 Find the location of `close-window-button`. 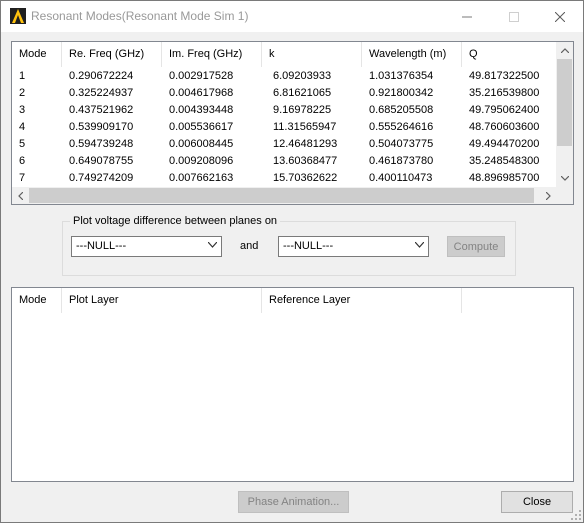

close-window-button is located at coordinates (559, 16).